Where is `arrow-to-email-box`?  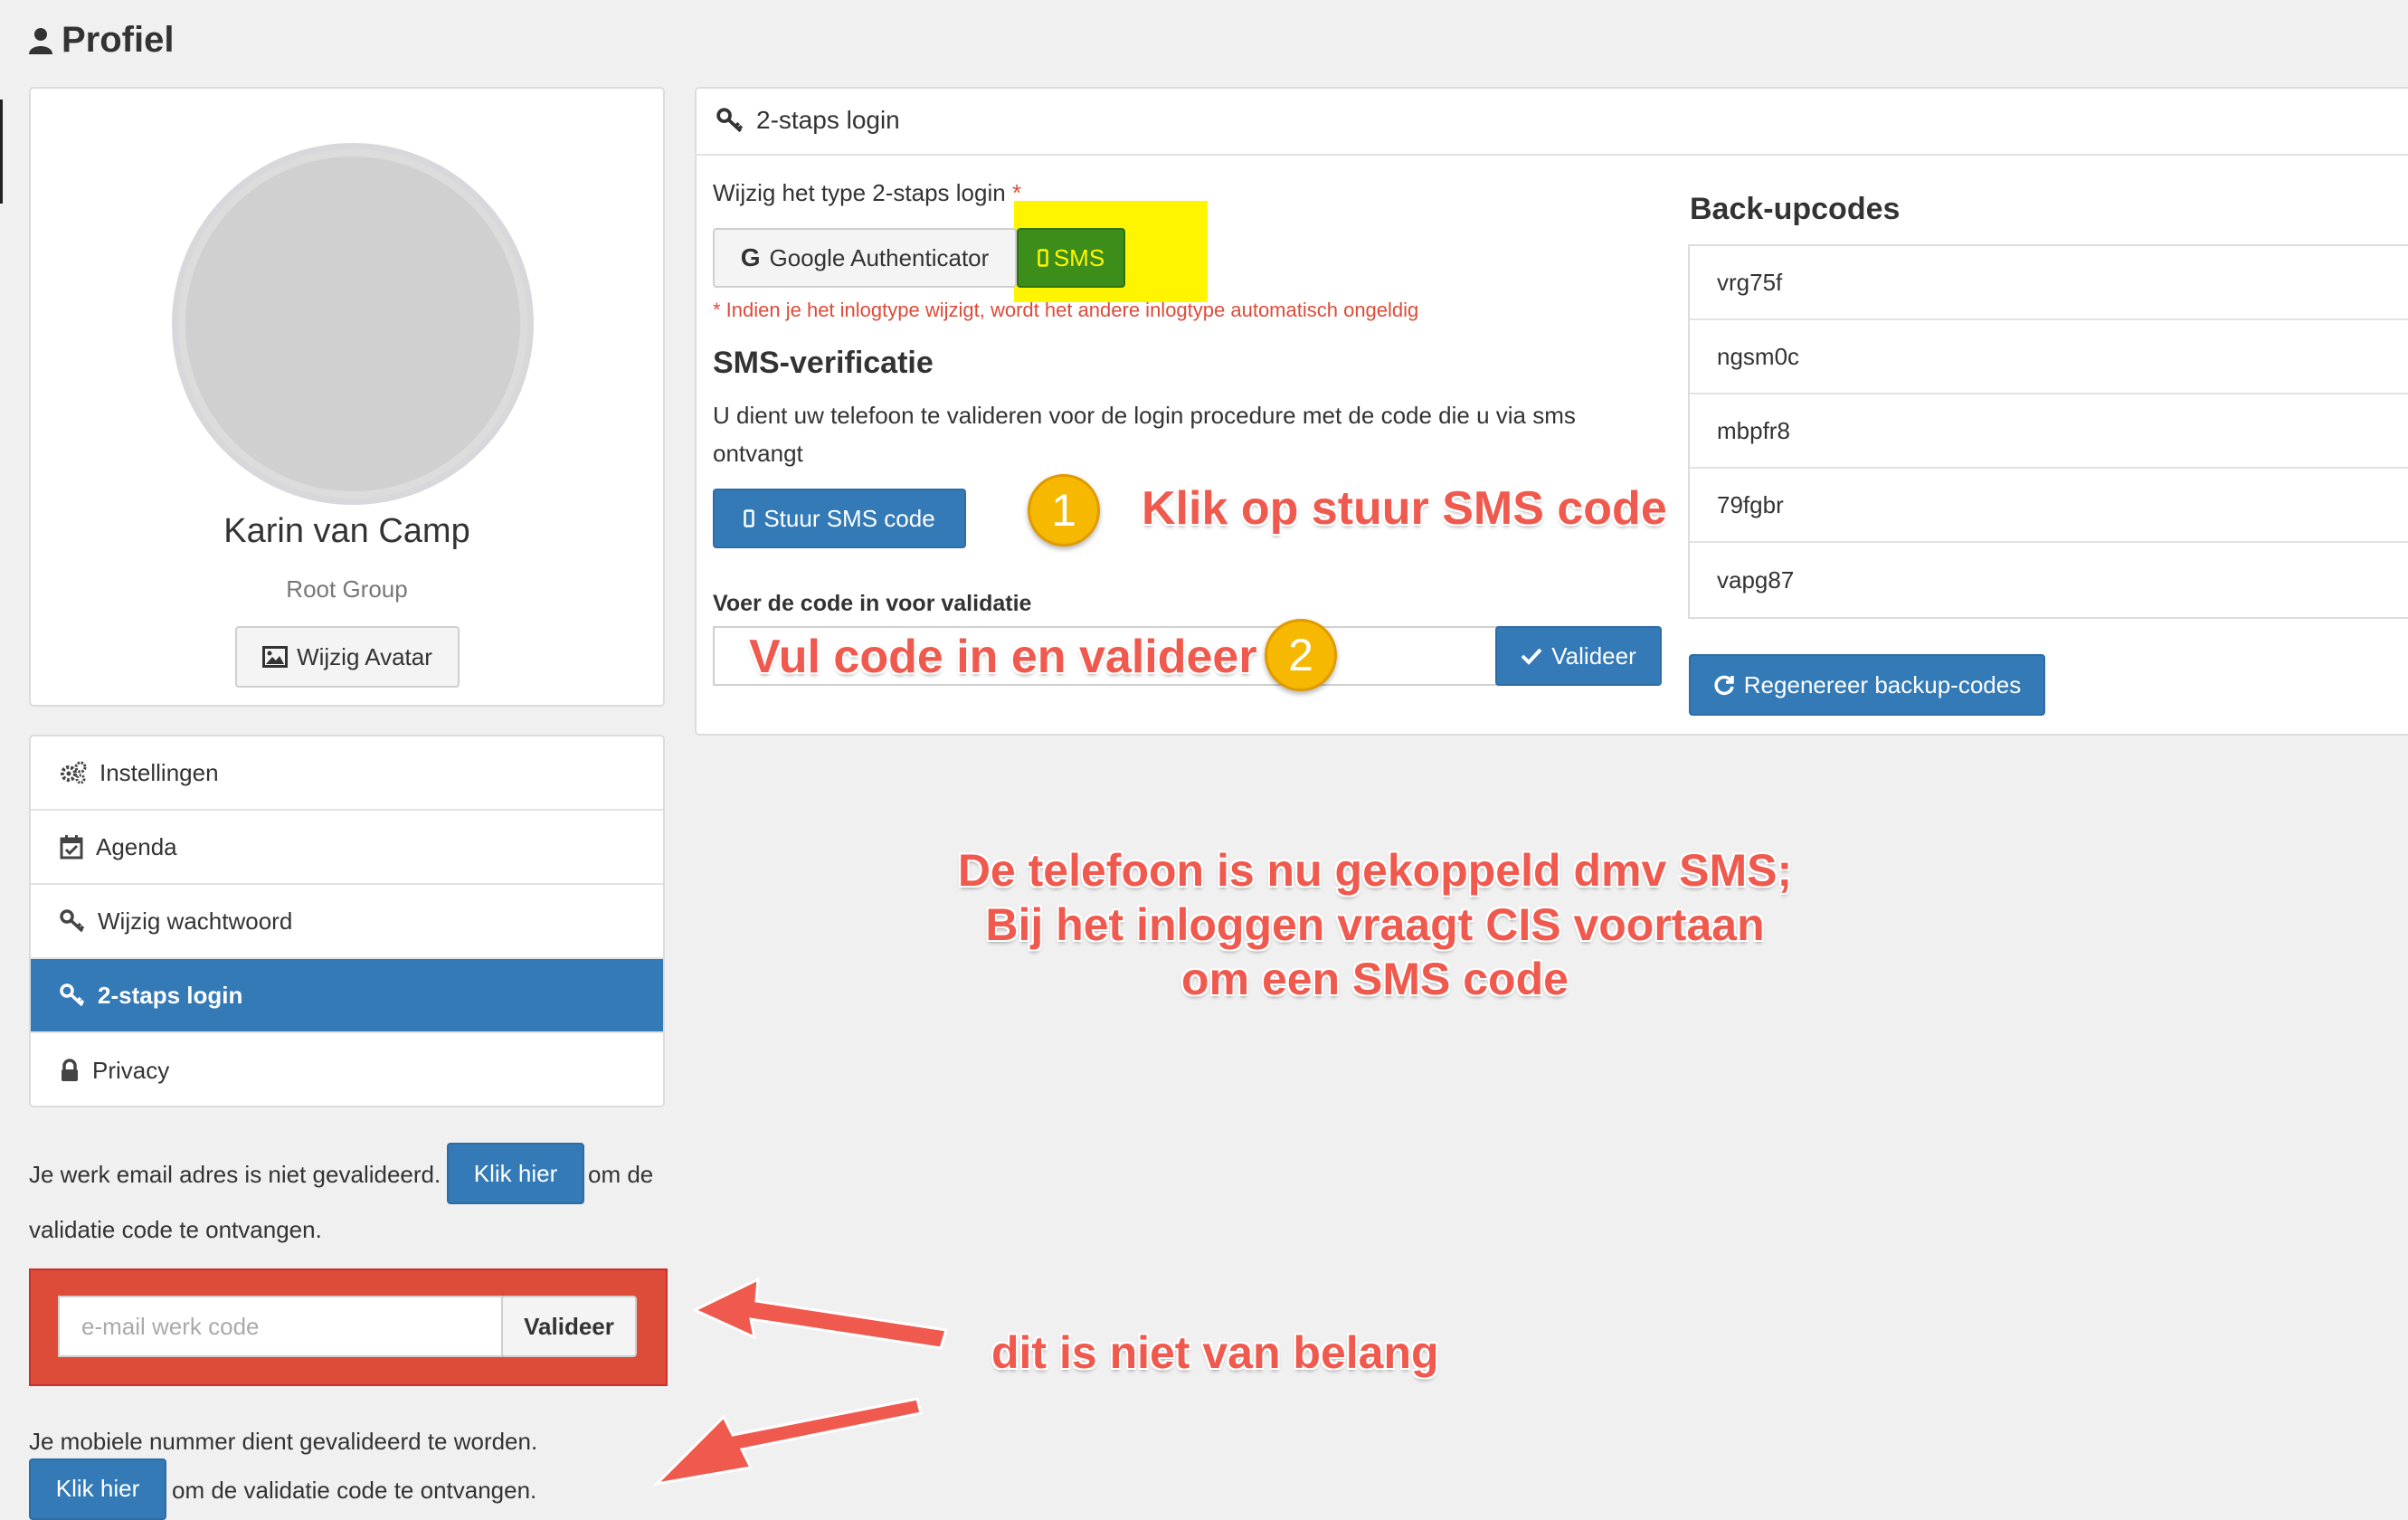 arrow-to-email-box is located at coordinates (819, 1313).